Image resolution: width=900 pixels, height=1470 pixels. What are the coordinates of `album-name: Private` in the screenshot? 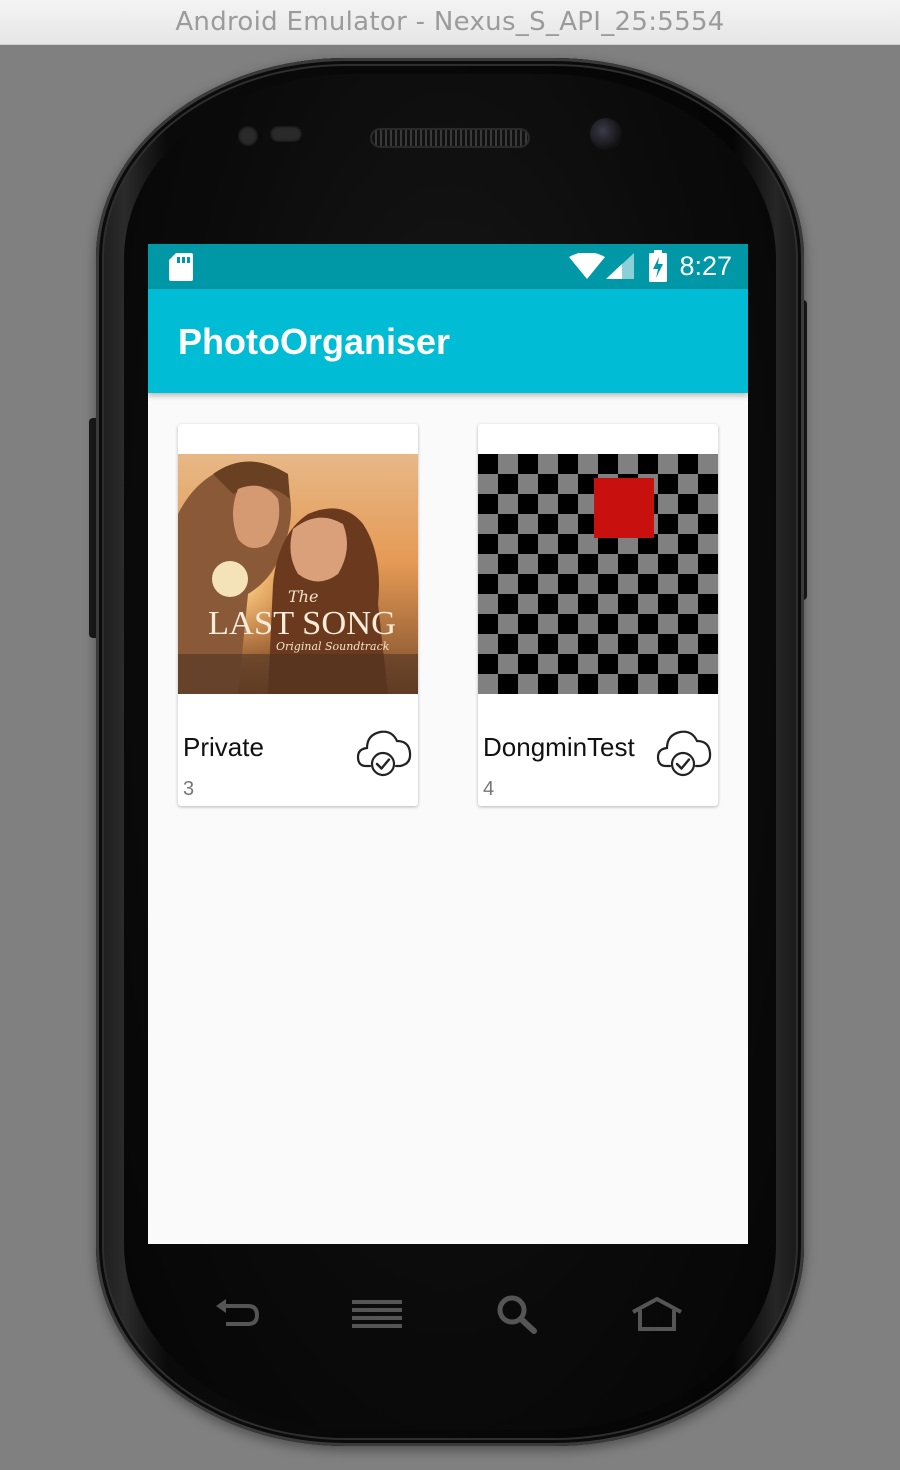 It's located at (223, 747).